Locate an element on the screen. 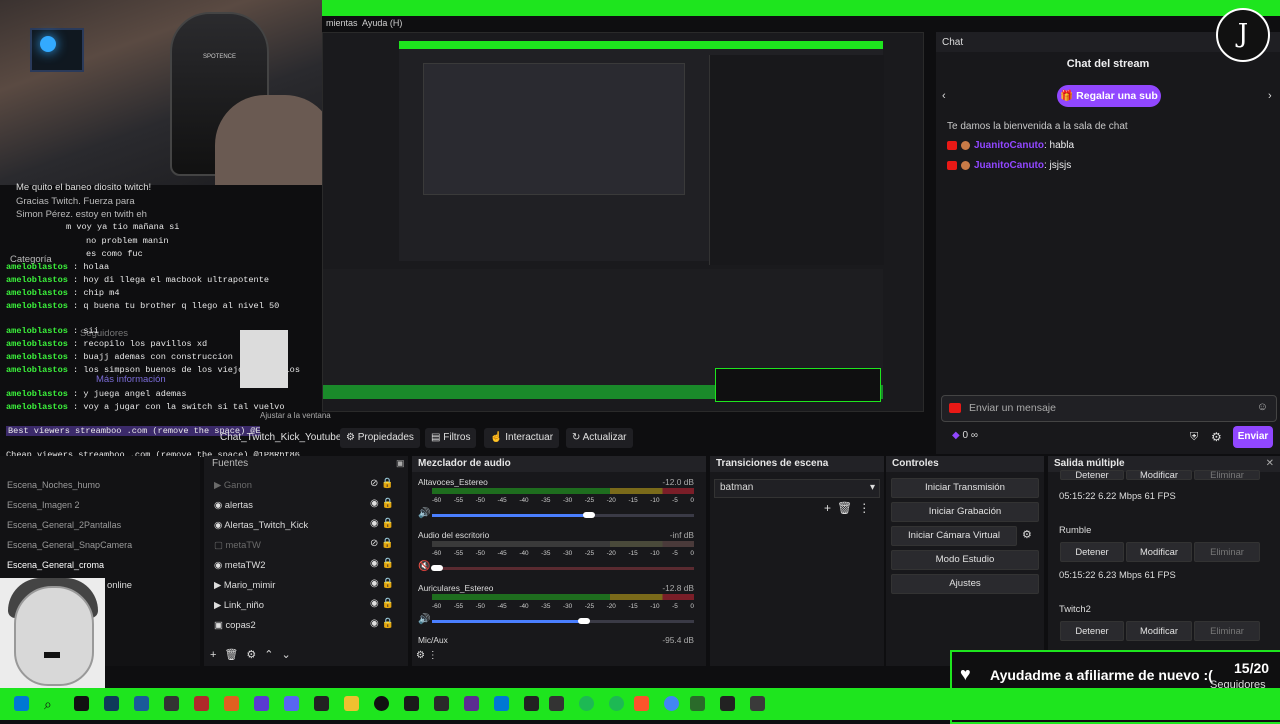  chevron-right-icon: › is located at coordinates (1270, 96).